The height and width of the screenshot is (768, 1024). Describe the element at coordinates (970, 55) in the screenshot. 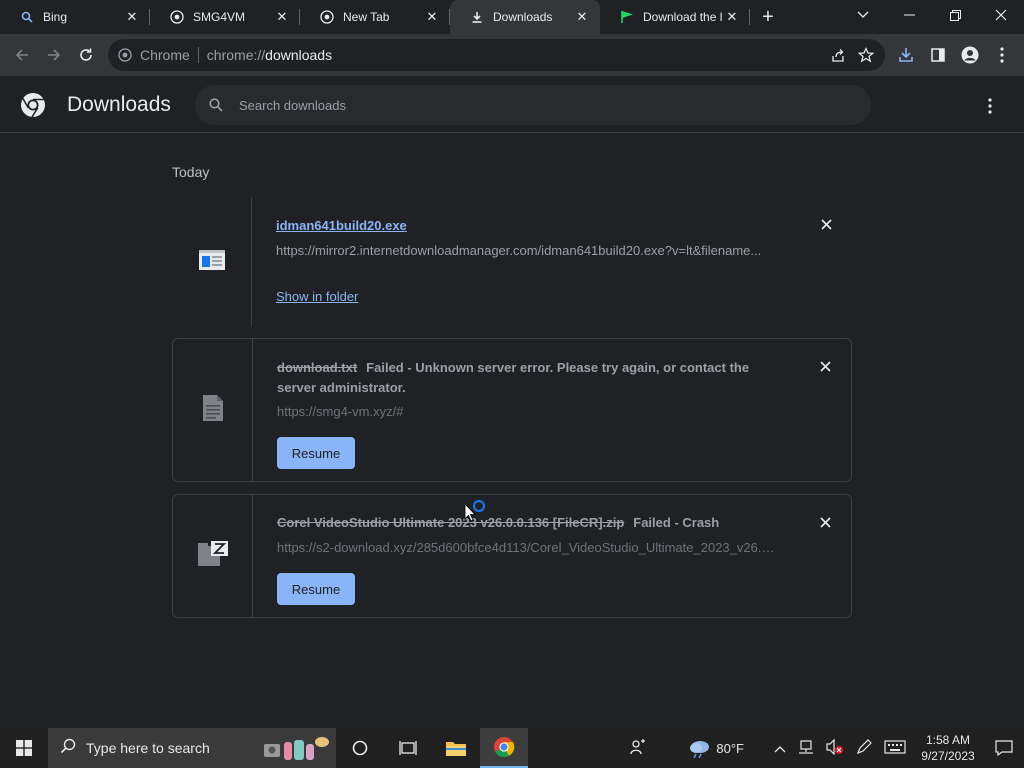

I see `profile-avatar-icon` at that location.